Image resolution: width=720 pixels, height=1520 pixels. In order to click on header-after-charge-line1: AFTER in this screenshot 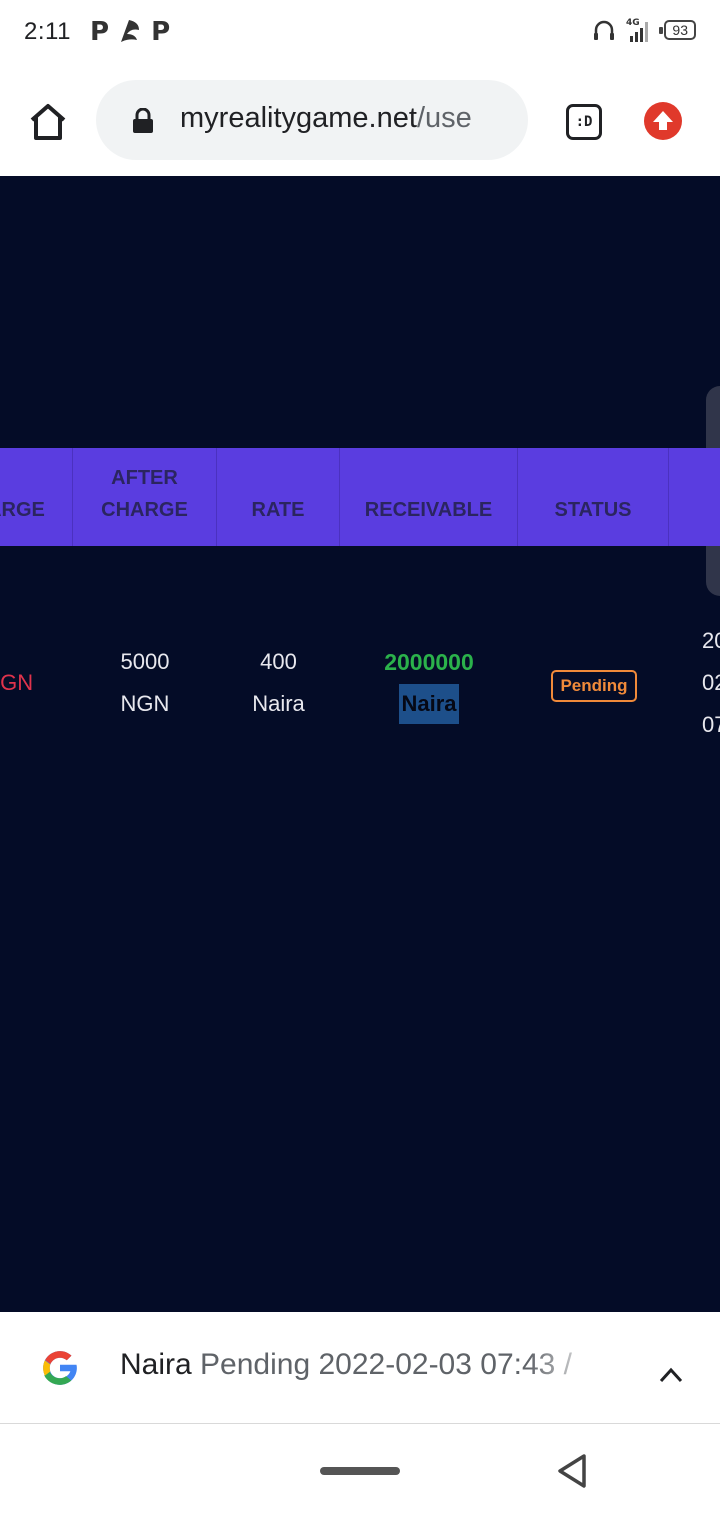, I will do `click(144, 478)`.